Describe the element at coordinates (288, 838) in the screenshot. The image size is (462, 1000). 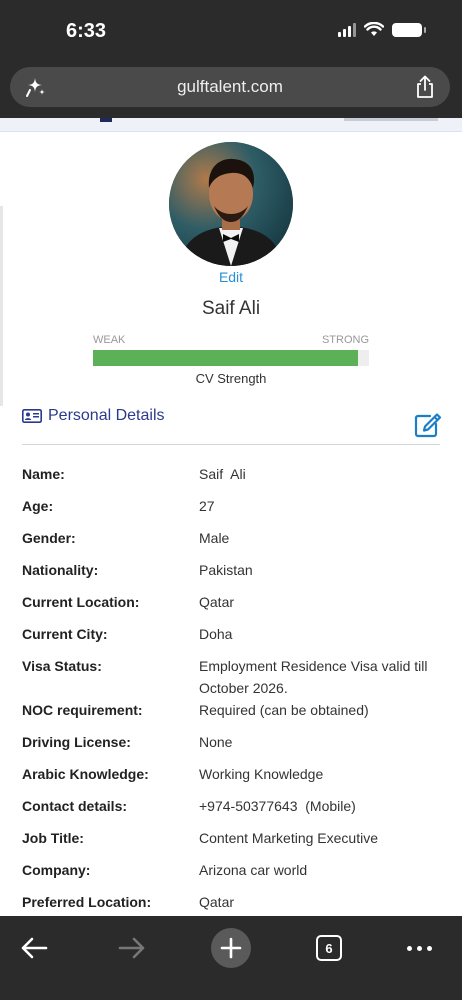
I see `detail-value: Content Marketing Executive` at that location.